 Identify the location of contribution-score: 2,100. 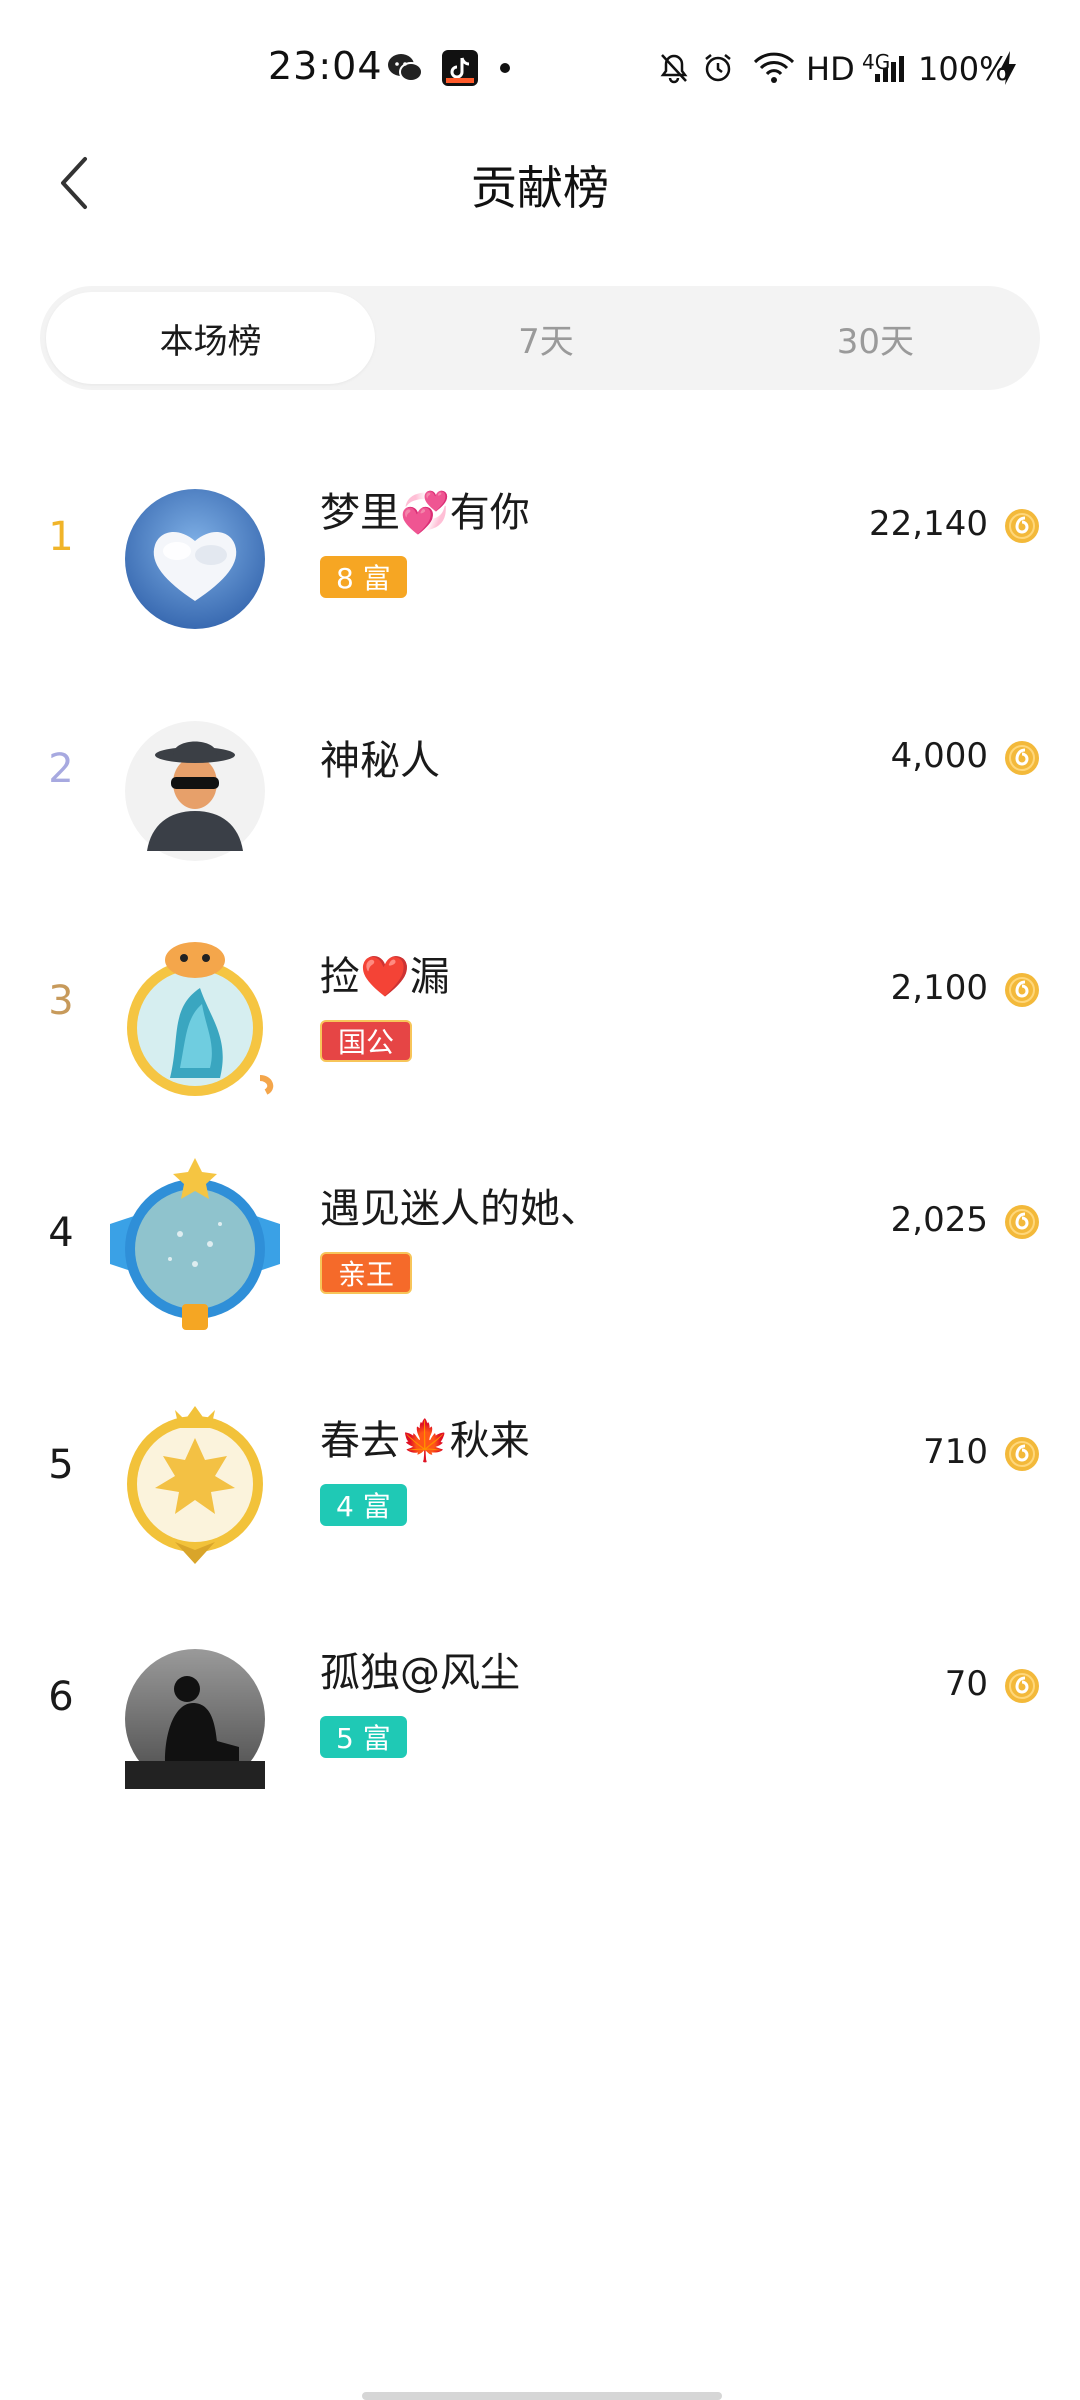
(939, 988).